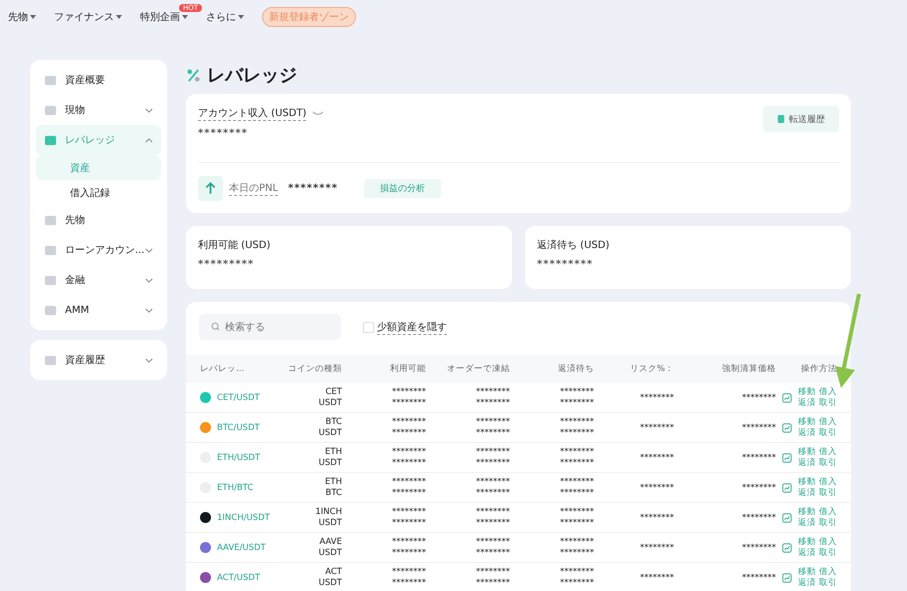  I want to click on sidebar-item: 先物, so click(98, 220).